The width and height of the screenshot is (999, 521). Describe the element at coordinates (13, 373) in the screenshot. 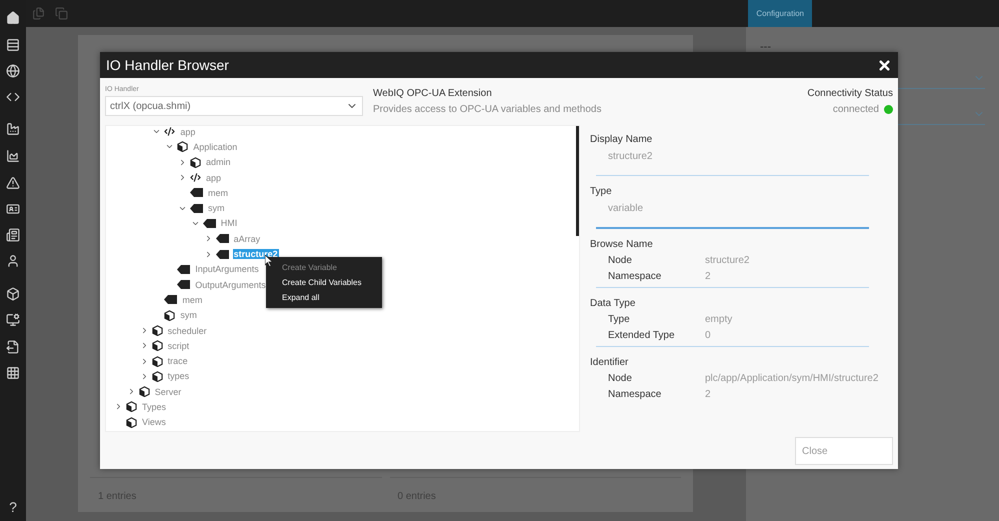

I see `grid-icon` at that location.